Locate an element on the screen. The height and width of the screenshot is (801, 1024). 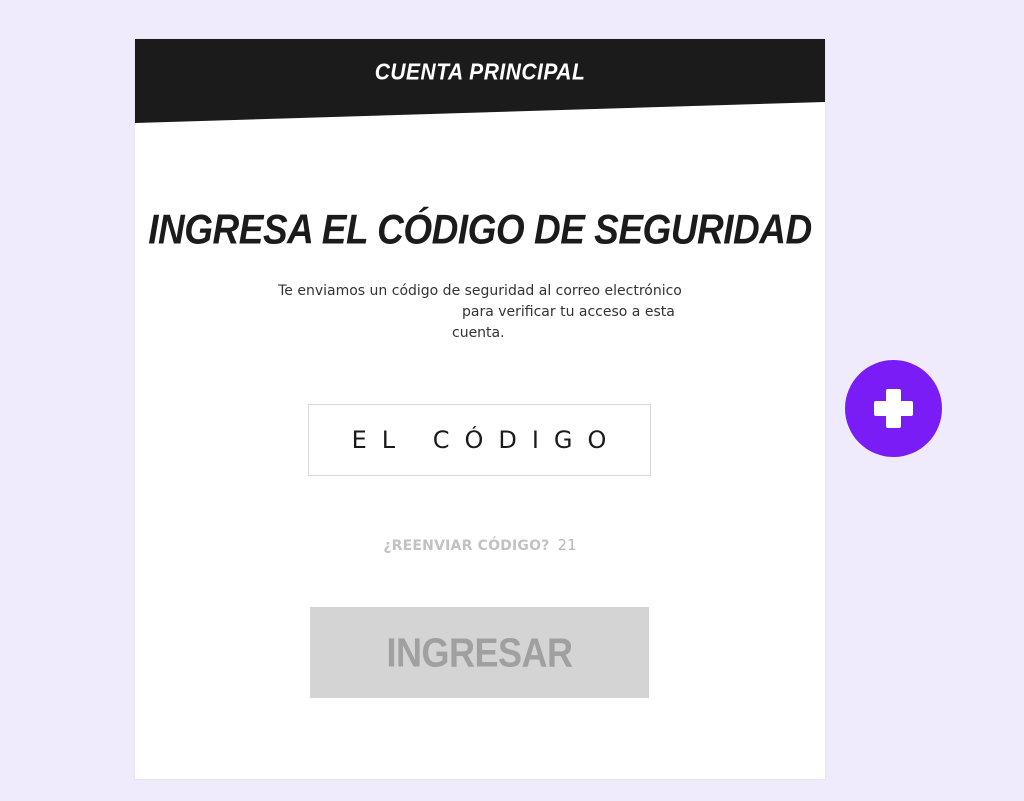
submit-button-label: INGRESAR is located at coordinates (479, 651).